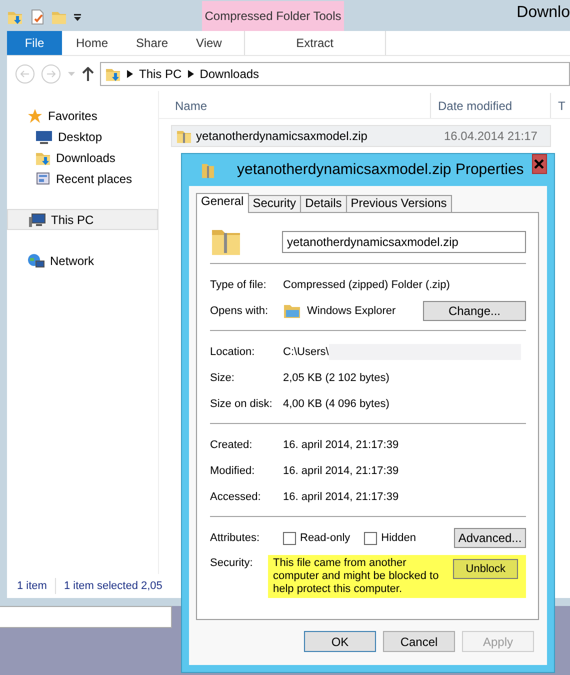  What do you see at coordinates (236, 497) in the screenshot?
I see `property-label: Accessed:` at bounding box center [236, 497].